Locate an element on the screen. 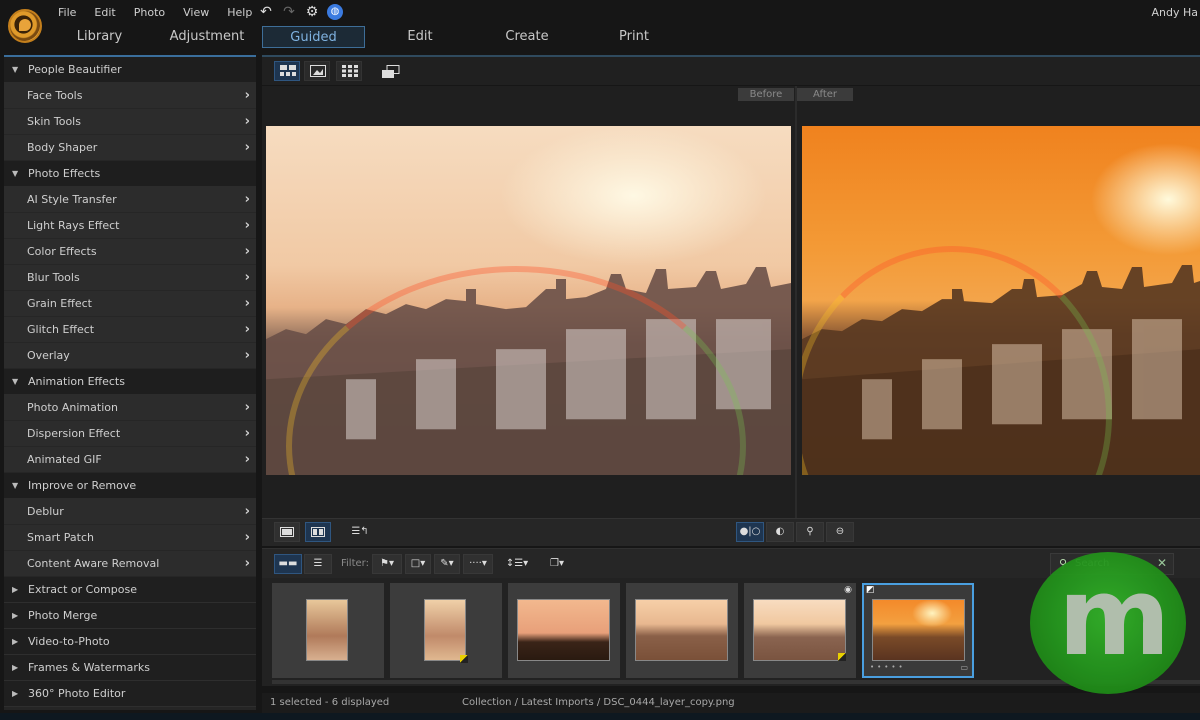  single-preview-icon is located at coordinates (287, 532).